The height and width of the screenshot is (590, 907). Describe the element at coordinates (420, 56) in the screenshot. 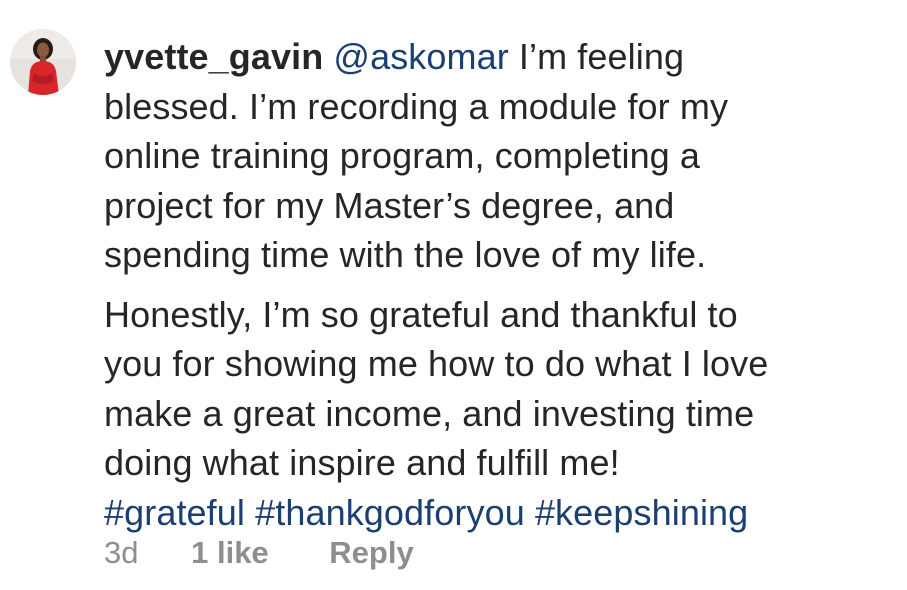

I see `mention-link: @askomar` at that location.